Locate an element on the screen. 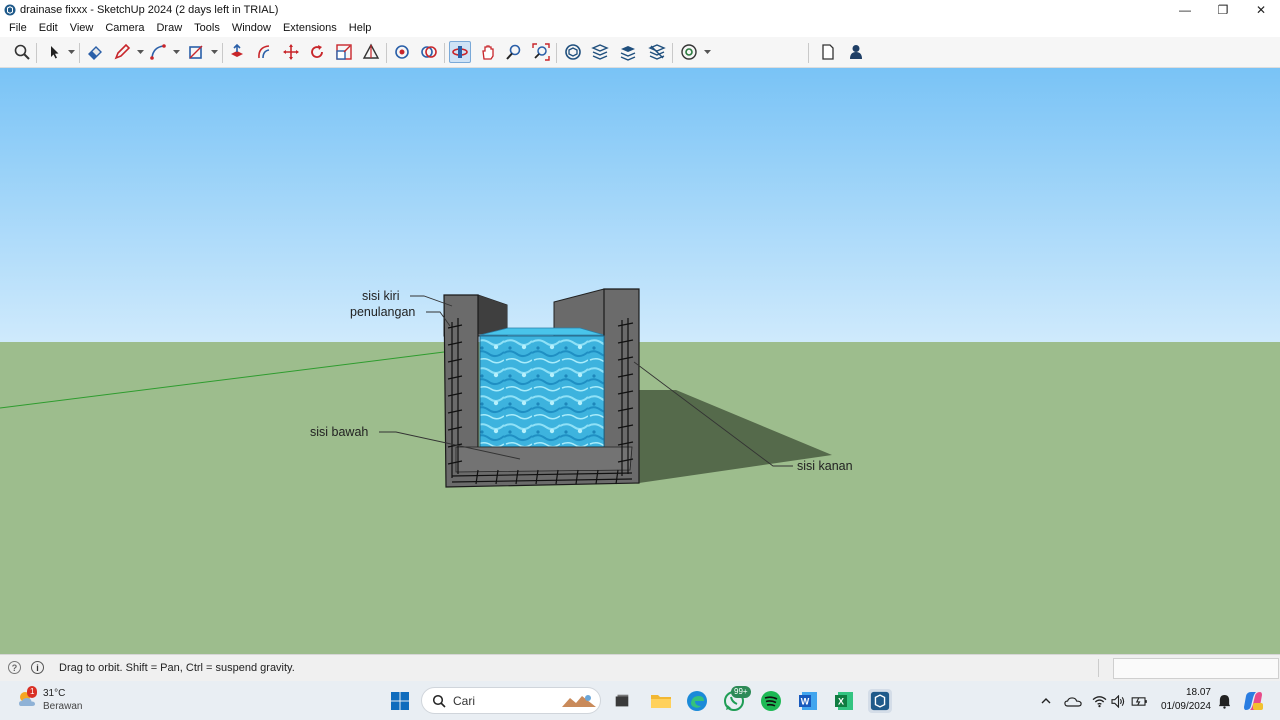  3d-warehouse-icon is located at coordinates (573, 52).